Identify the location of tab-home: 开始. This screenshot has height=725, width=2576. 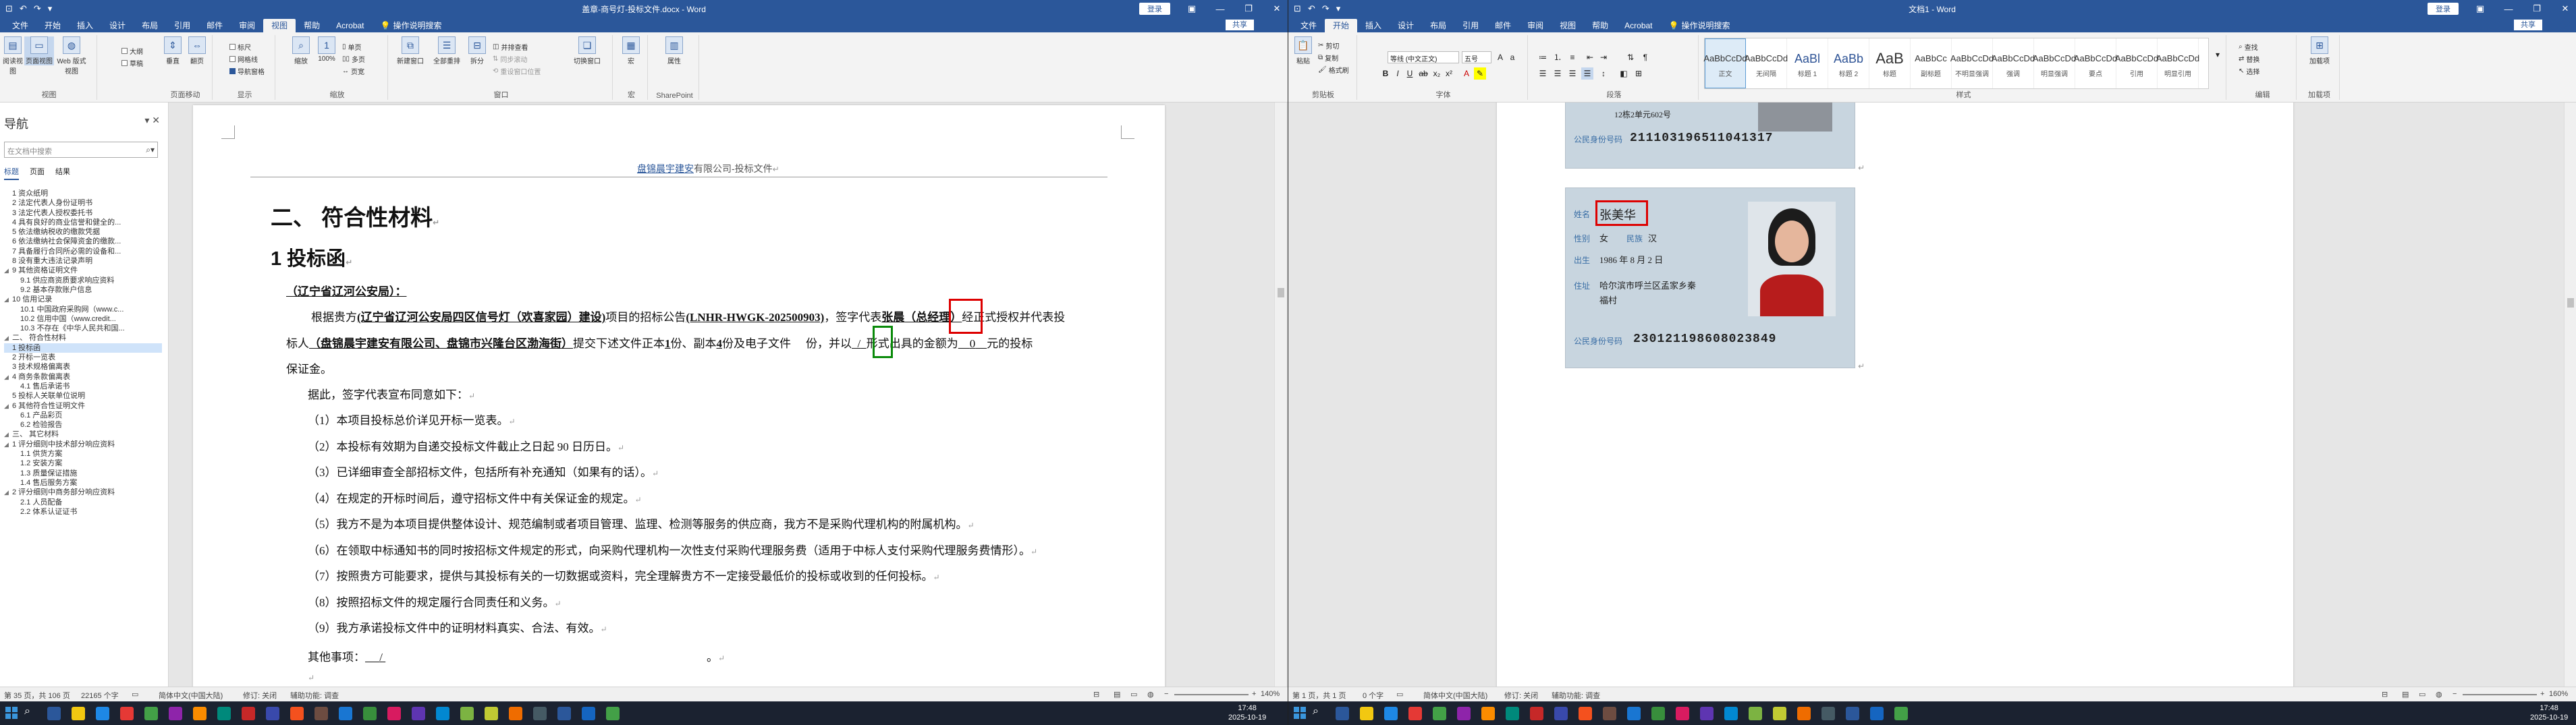
(1341, 25).